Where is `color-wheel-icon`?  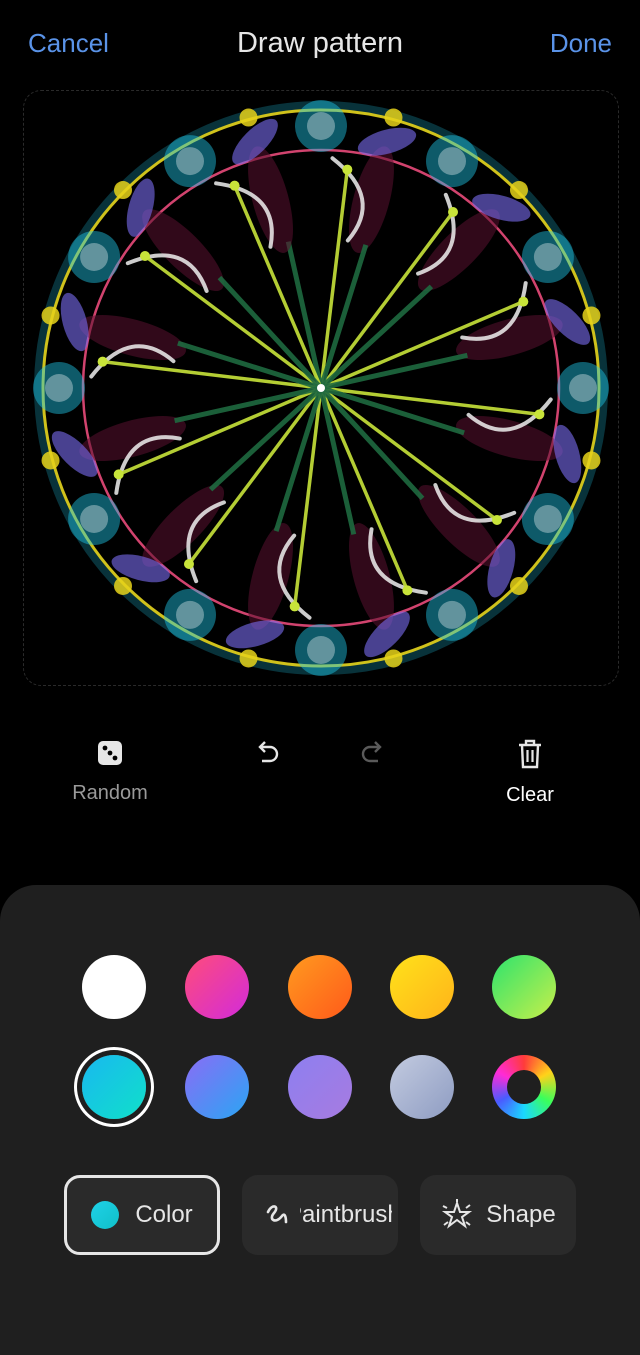
color-wheel-icon is located at coordinates (524, 1087).